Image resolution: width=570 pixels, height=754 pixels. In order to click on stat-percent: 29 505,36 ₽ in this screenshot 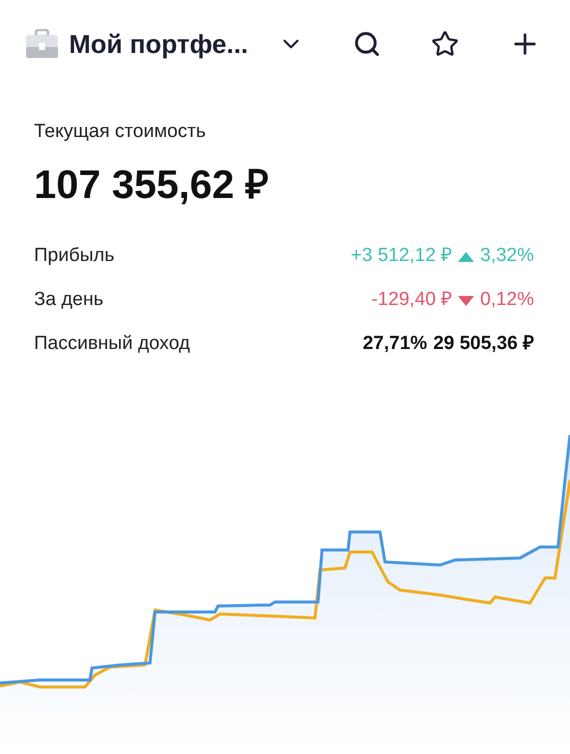, I will do `click(483, 344)`.